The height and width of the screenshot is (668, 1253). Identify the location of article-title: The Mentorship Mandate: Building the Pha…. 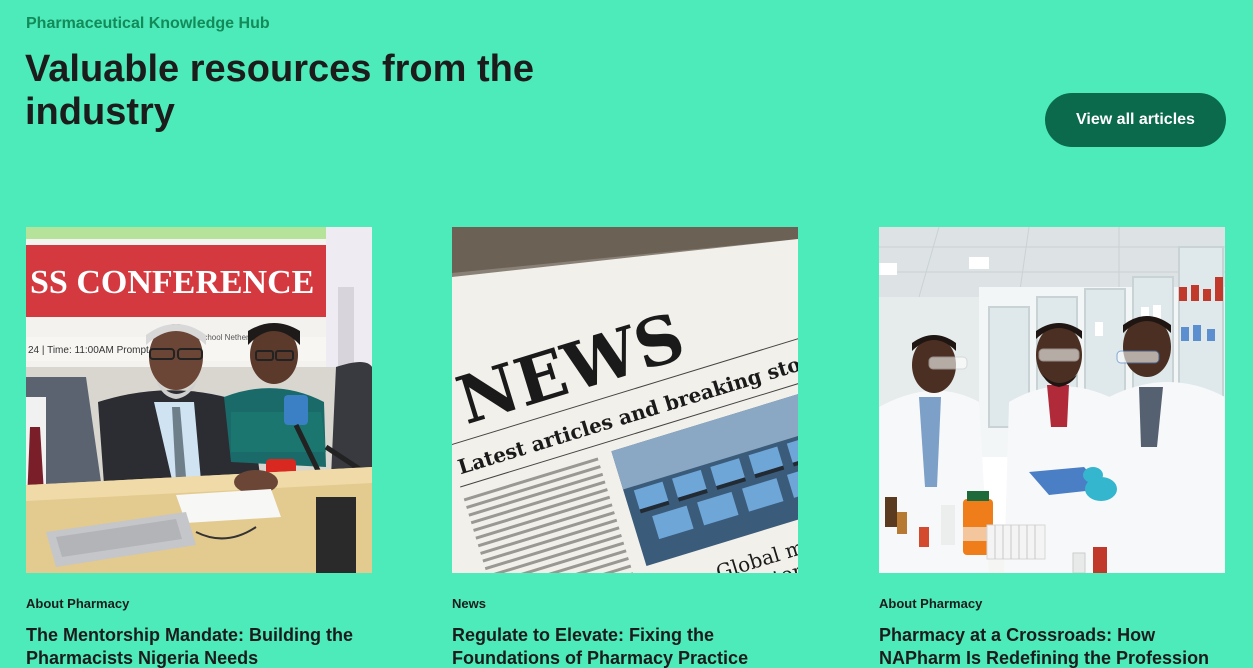
(199, 646).